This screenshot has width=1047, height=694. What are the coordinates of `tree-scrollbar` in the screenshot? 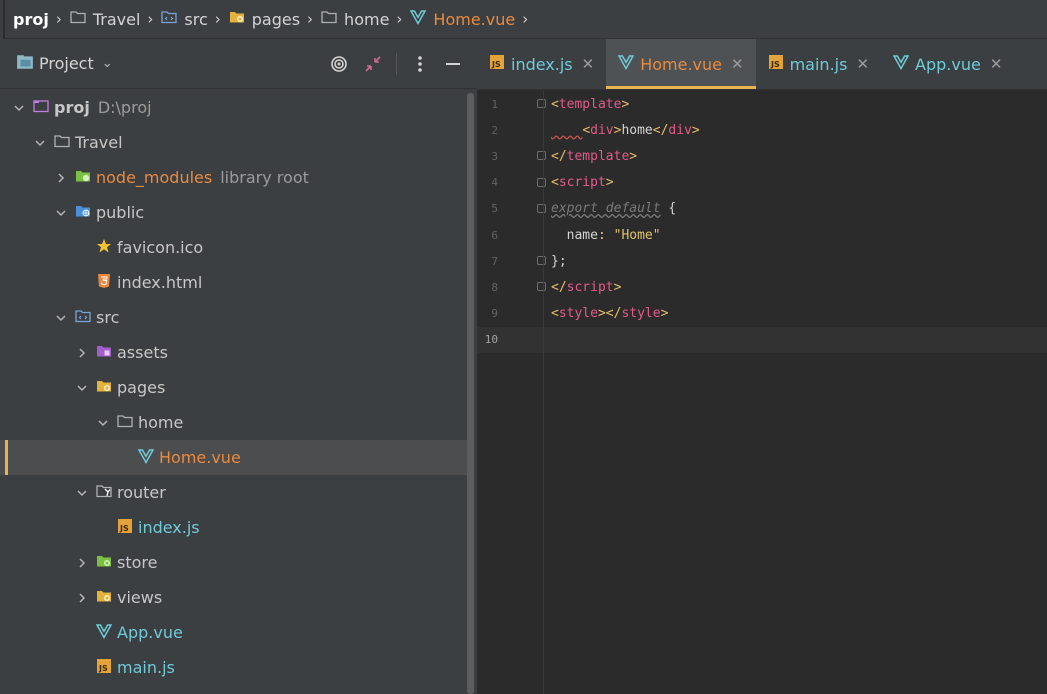 It's located at (470, 393).